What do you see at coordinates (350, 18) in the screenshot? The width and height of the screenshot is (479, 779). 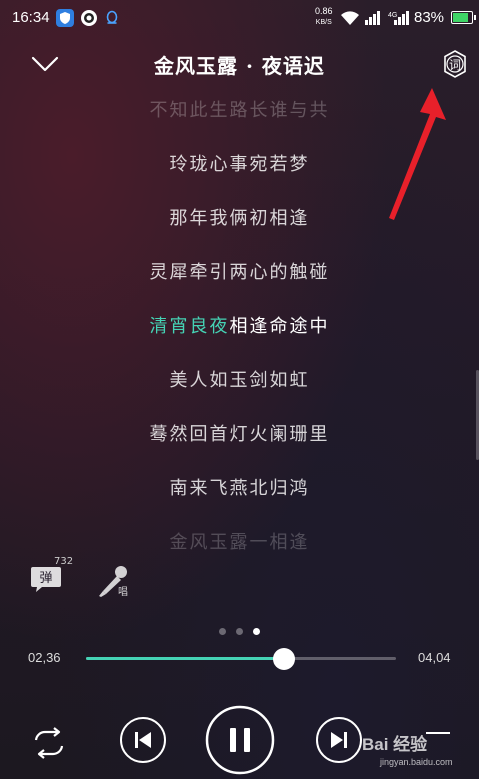 I see `wifi-icon` at bounding box center [350, 18].